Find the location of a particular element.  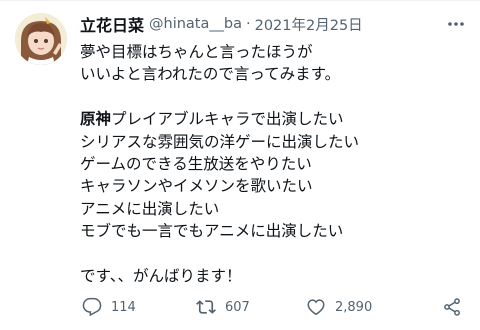

display-name: 立花日菜 is located at coordinates (112, 24).